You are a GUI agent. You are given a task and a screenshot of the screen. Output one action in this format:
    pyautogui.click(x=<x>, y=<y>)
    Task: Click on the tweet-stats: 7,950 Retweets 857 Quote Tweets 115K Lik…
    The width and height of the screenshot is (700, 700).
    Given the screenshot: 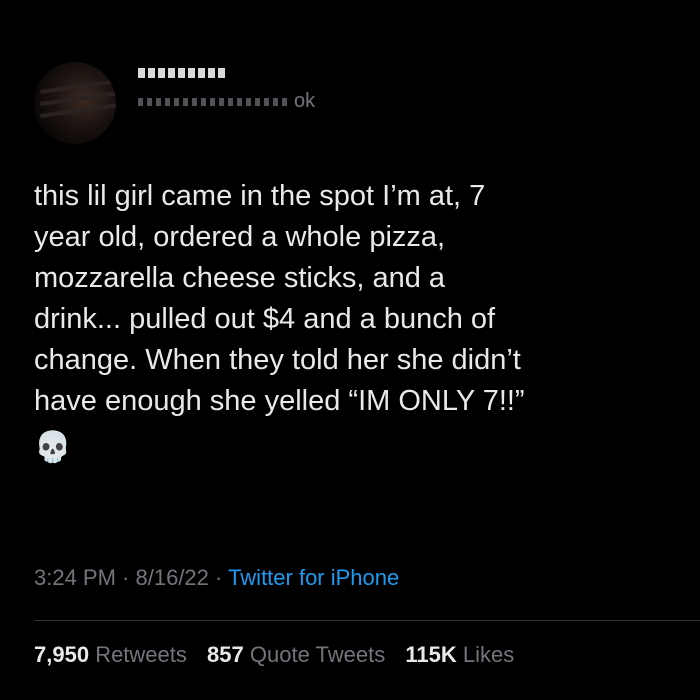 What is the action you would take?
    pyautogui.click(x=281, y=655)
    